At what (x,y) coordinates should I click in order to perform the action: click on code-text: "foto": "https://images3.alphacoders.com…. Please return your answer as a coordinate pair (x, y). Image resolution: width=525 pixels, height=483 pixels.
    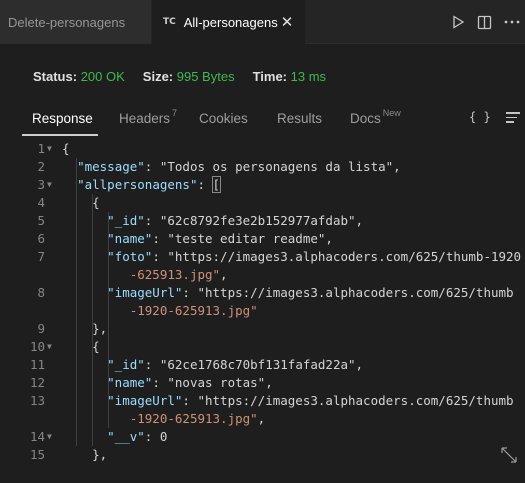
    Looking at the image, I should click on (314, 256).